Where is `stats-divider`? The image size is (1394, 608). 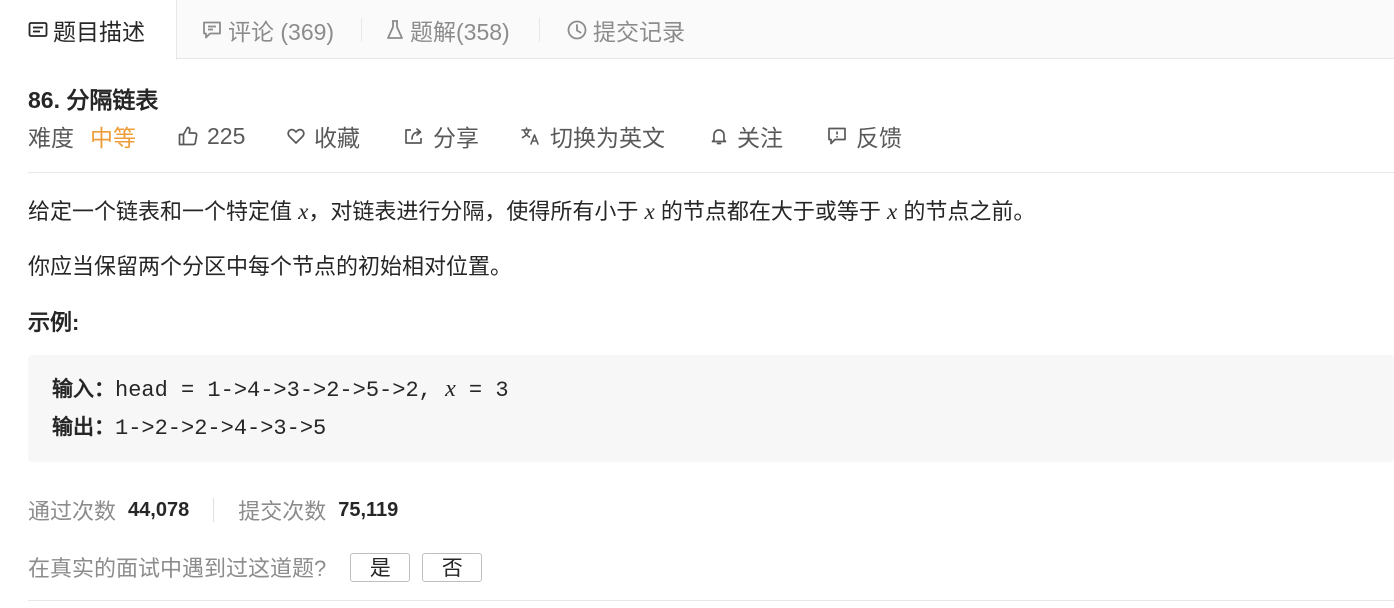 stats-divider is located at coordinates (214, 510).